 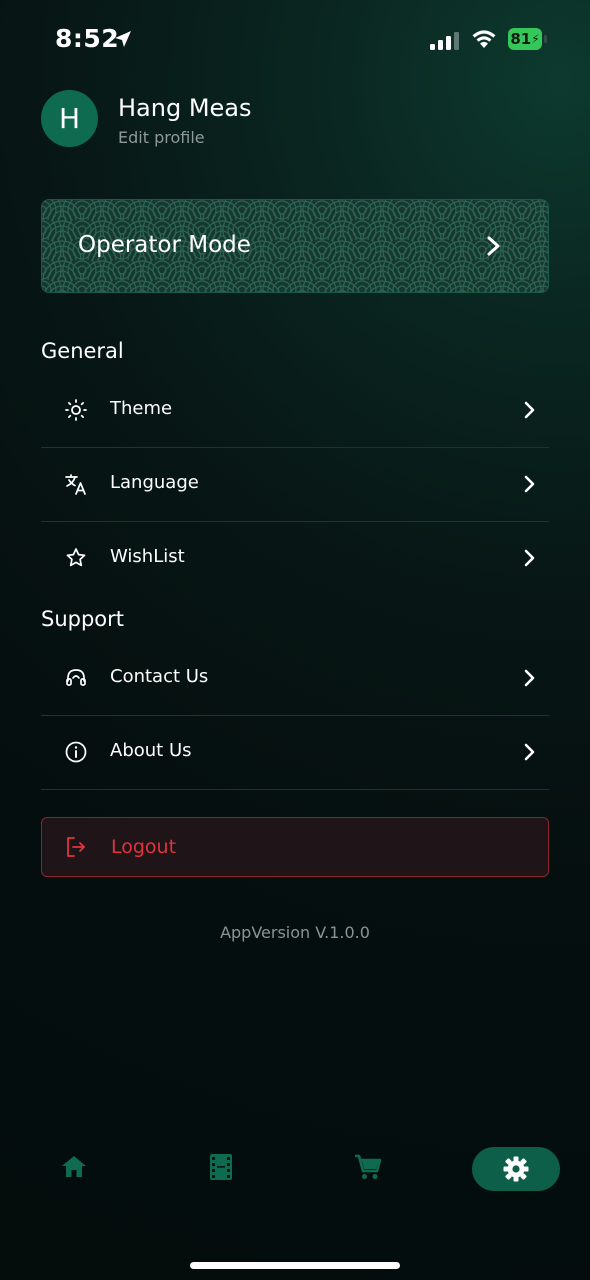 What do you see at coordinates (76, 410) in the screenshot?
I see `sun-icon` at bounding box center [76, 410].